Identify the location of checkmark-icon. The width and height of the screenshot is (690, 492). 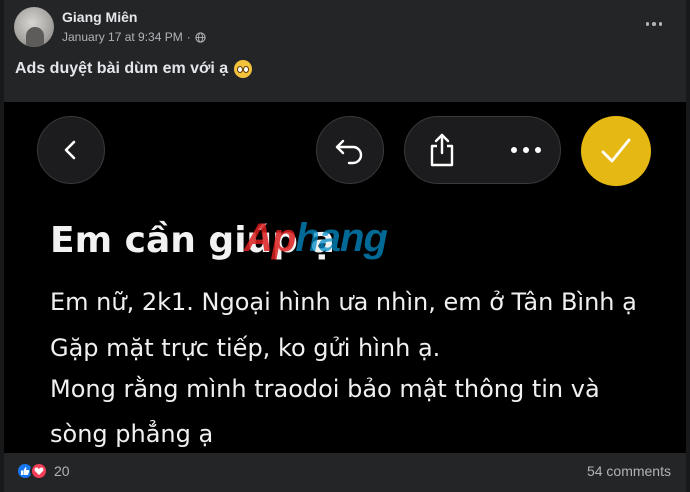
(616, 150).